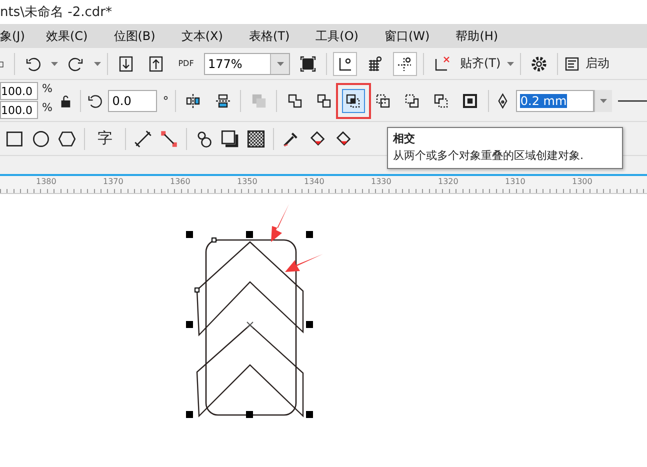 Image resolution: width=647 pixels, height=467 pixels. What do you see at coordinates (113, 181) in the screenshot?
I see `ruler-label: 1370` at bounding box center [113, 181].